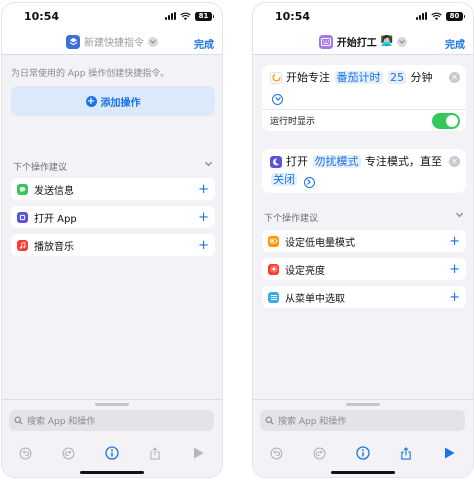 This screenshot has width=474, height=481. Describe the element at coordinates (22, 245) in the screenshot. I see `music-icon` at that location.